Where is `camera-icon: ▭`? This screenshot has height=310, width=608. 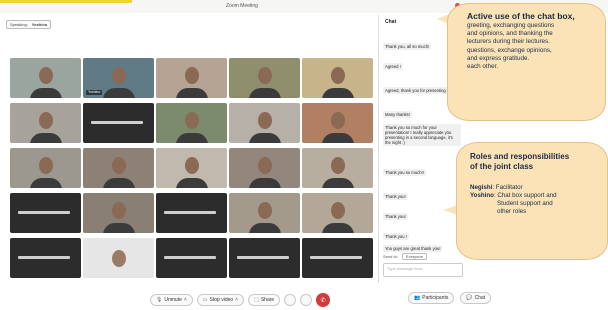 camera-icon: ▭ is located at coordinates (205, 300).